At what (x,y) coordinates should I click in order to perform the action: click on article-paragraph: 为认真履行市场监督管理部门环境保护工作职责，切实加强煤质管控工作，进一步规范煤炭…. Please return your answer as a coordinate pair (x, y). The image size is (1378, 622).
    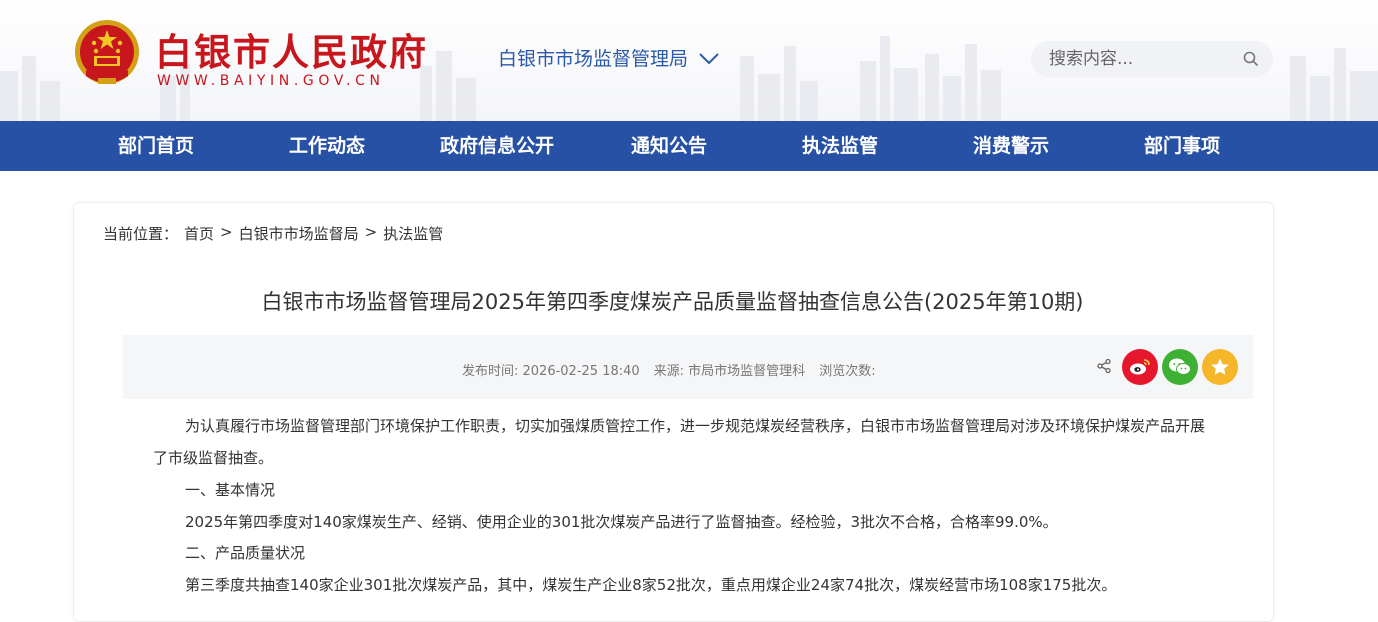
    Looking at the image, I should click on (679, 442).